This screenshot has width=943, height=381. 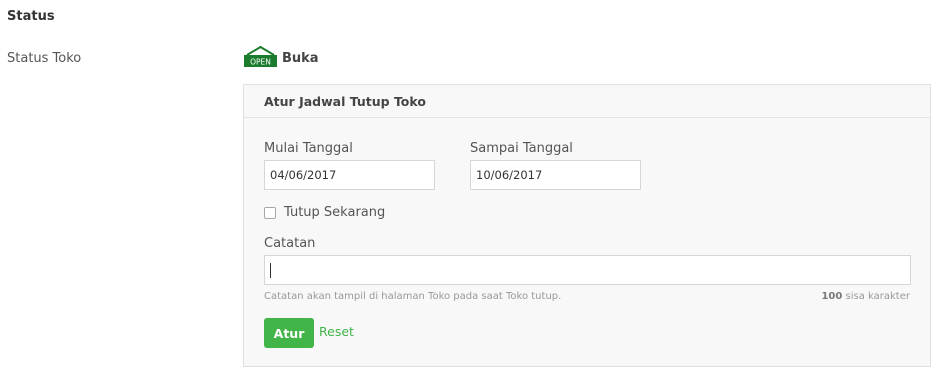 I want to click on text-caret, so click(x=270, y=270).